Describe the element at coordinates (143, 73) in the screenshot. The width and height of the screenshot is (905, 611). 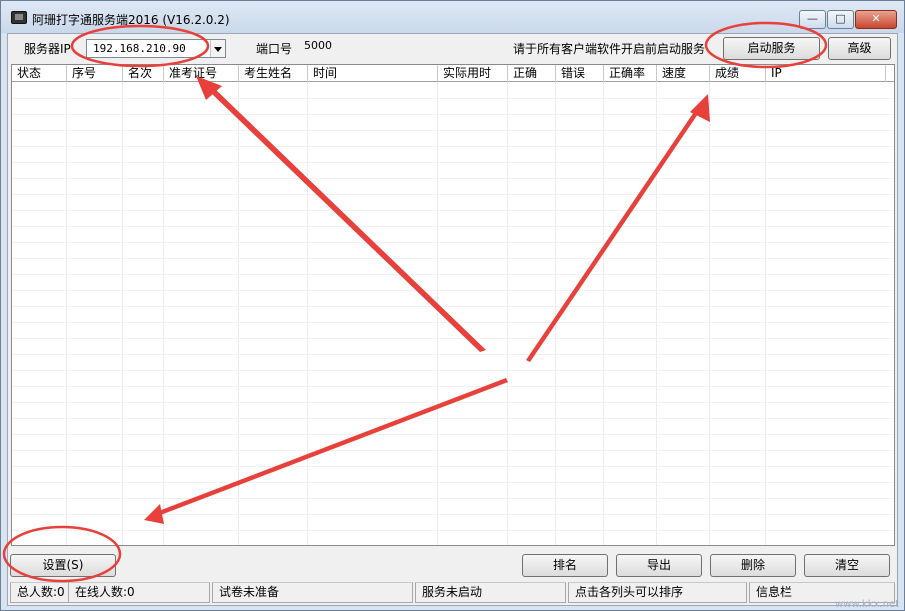
I see `column-header: 名次` at that location.